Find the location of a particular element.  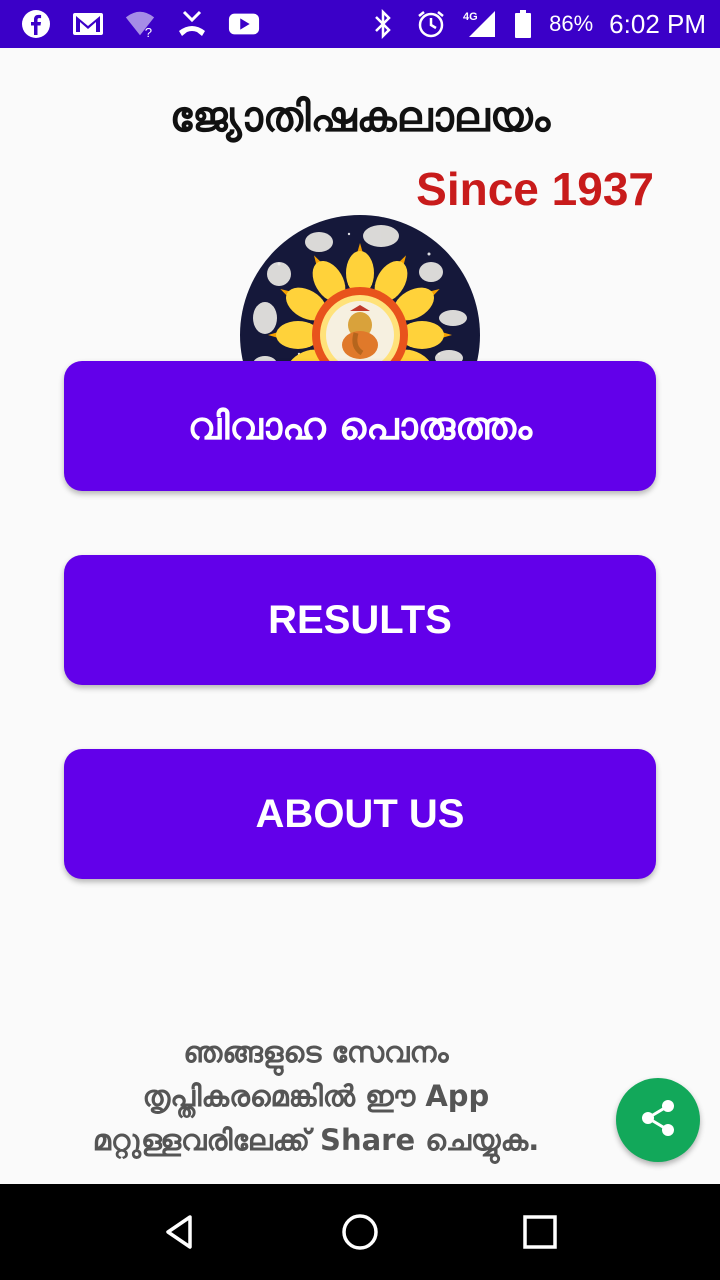

zodiac-wheel-ganesha-logo is located at coordinates (360, 294).